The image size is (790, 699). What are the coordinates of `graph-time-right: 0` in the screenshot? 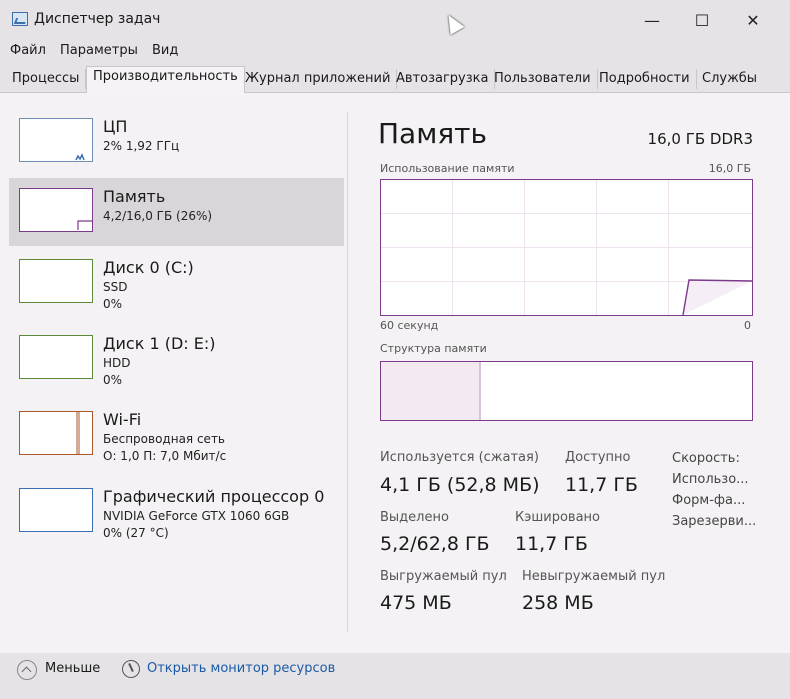 It's located at (747, 325).